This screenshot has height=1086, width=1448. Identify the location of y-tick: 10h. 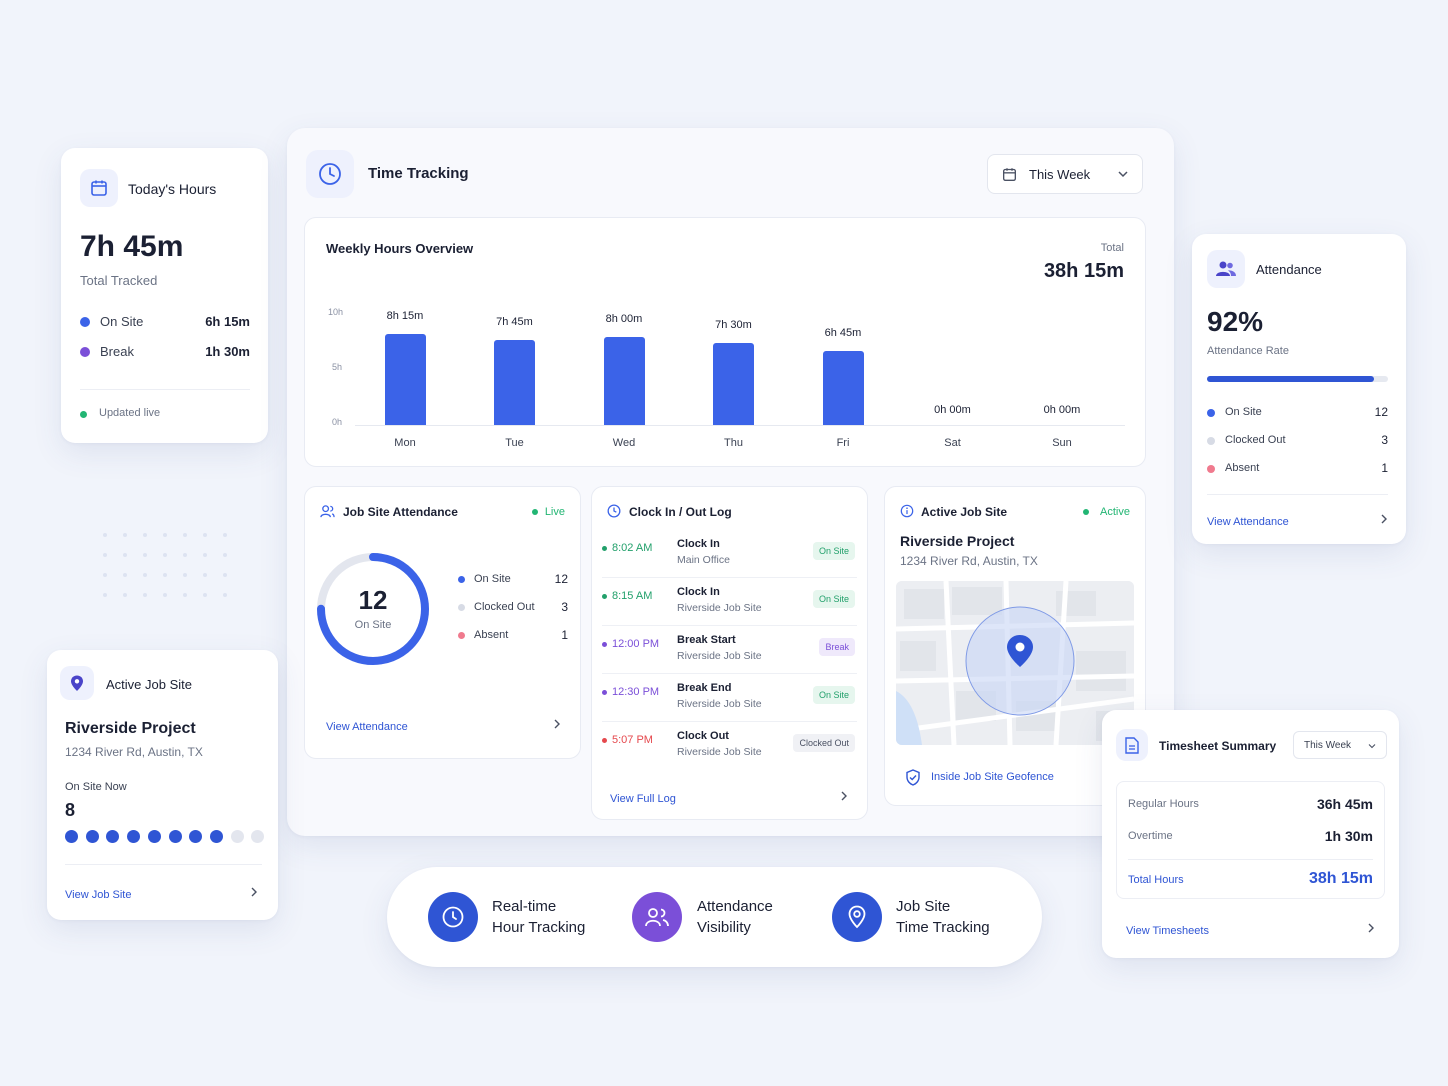
(336, 312).